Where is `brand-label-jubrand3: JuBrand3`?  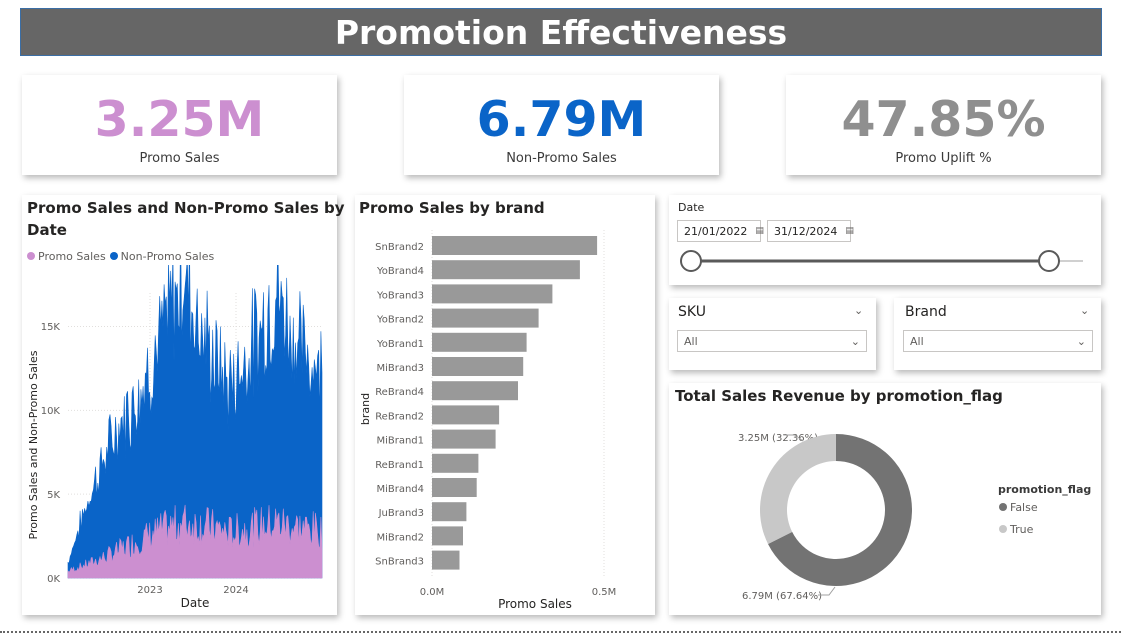
brand-label-jubrand3: JuBrand3 is located at coordinates (401, 513).